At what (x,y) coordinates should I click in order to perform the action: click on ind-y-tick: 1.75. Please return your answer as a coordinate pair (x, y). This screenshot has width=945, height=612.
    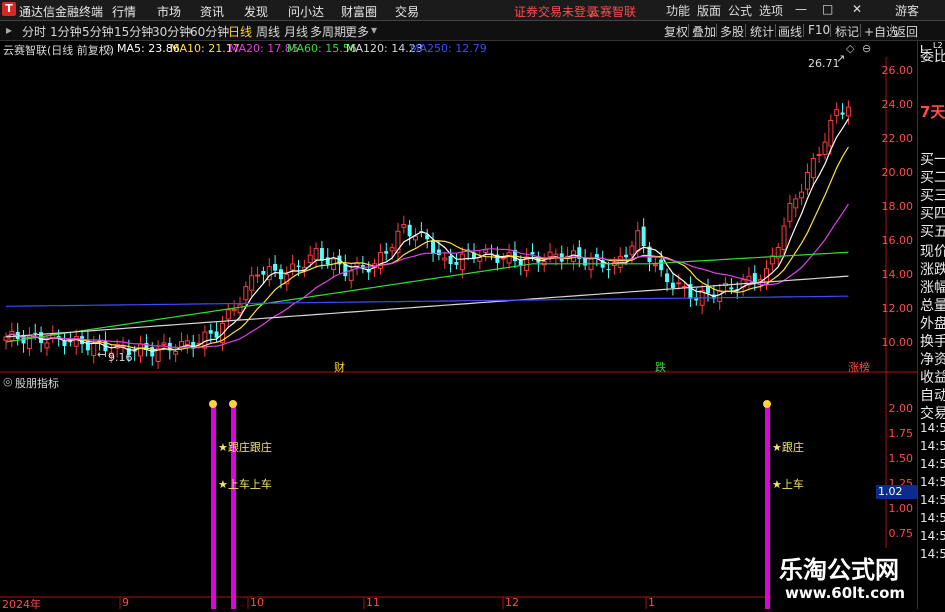
    Looking at the image, I should click on (901, 433).